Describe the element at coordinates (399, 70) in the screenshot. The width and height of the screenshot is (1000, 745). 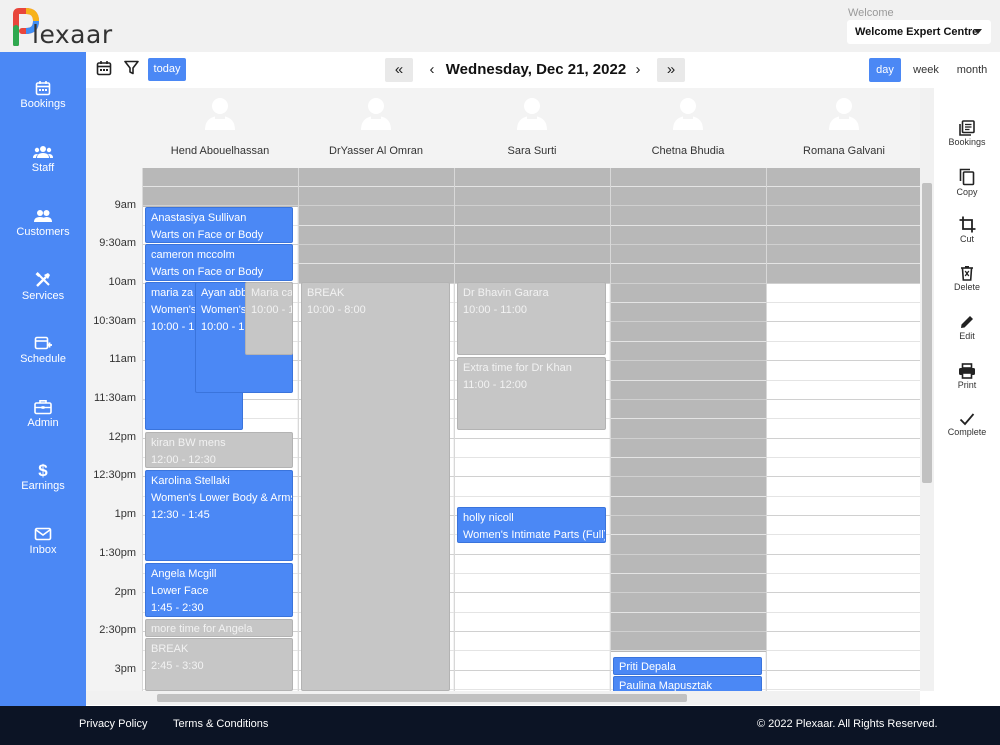
I see `prev-fast-button: «` at that location.